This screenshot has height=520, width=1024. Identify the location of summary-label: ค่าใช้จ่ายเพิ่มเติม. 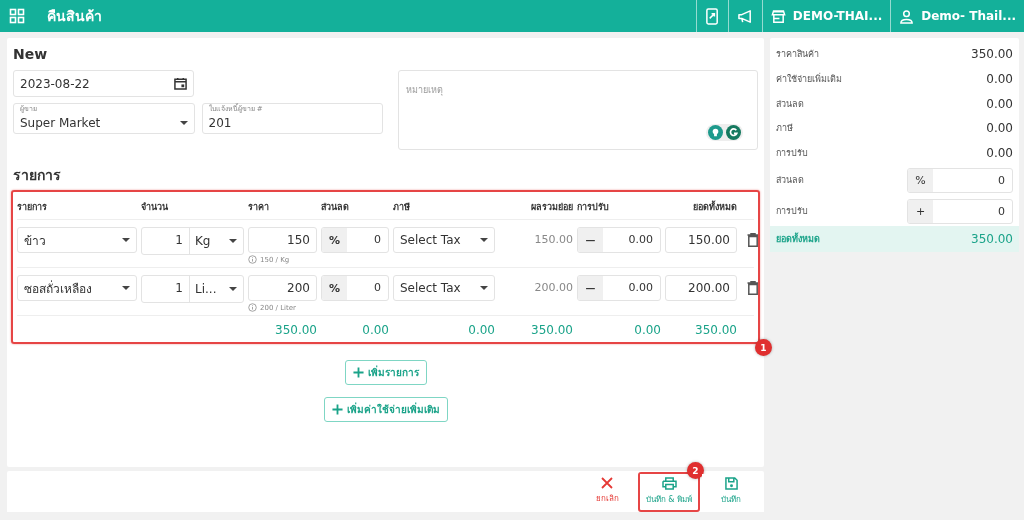
(809, 79).